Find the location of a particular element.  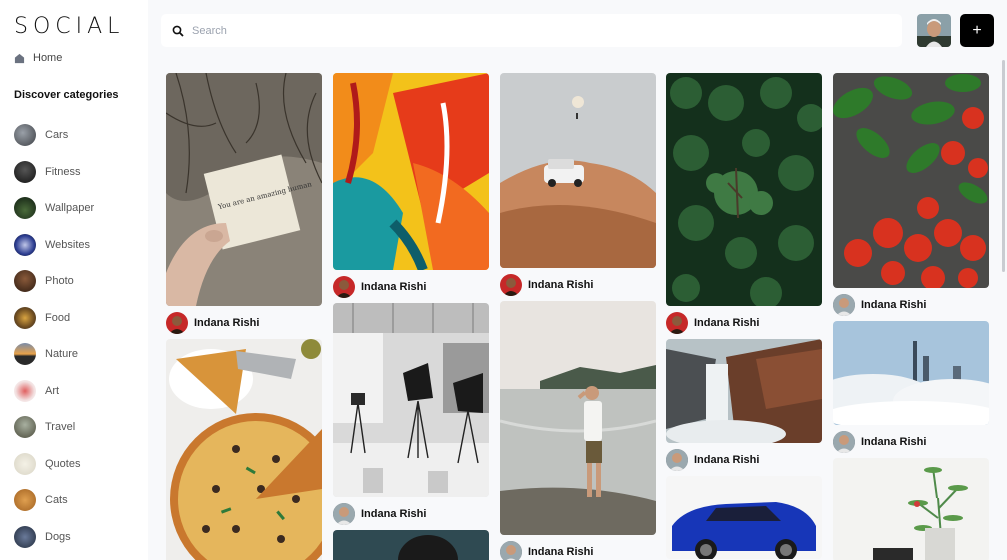

category-item-dogs: Dogs is located at coordinates (54, 537).